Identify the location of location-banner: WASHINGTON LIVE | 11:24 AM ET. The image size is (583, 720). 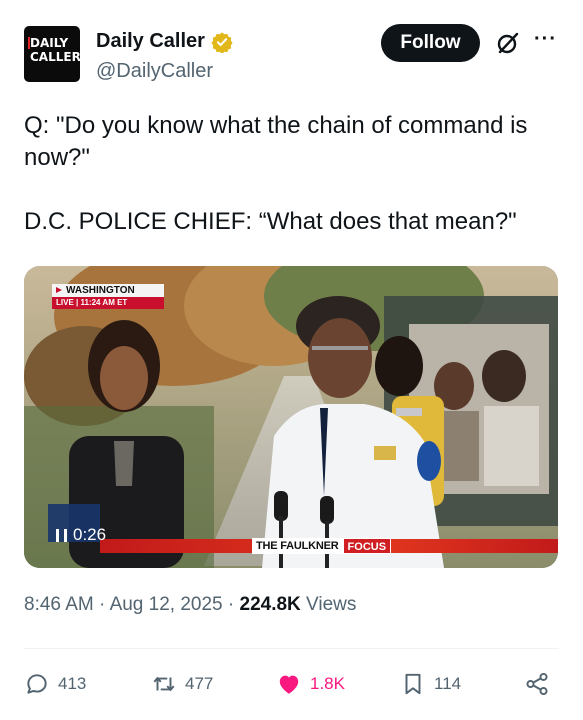
(108, 296).